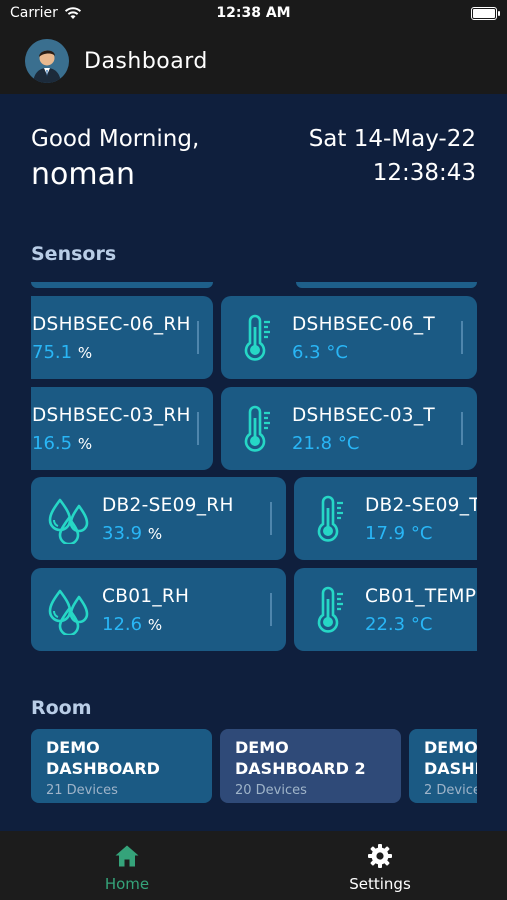  I want to click on avatar, so click(47, 61).